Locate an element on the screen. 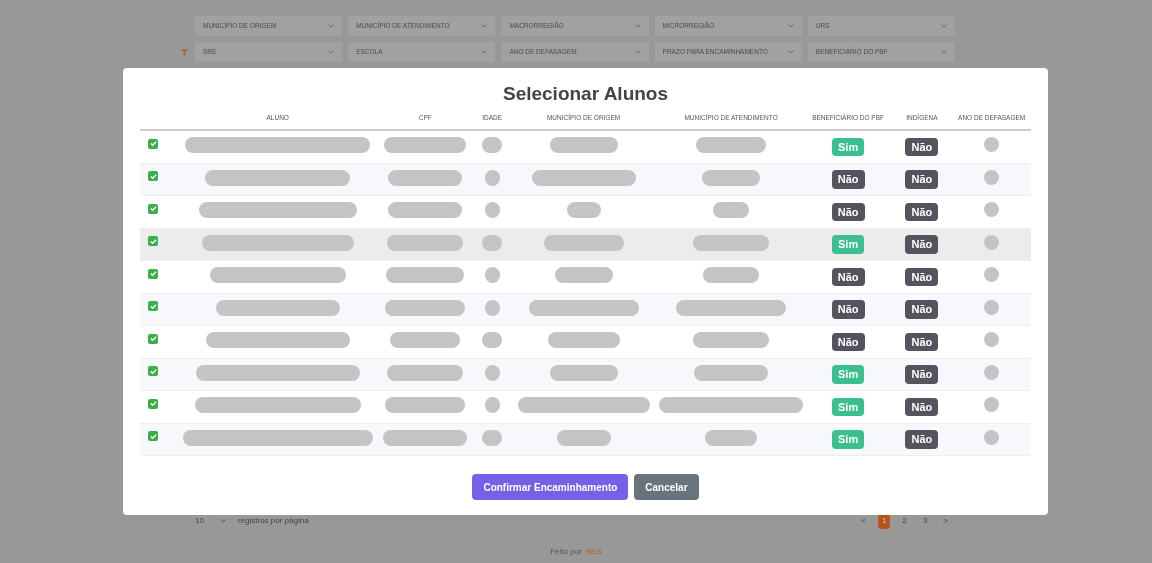  filter-icon is located at coordinates (184, 52).